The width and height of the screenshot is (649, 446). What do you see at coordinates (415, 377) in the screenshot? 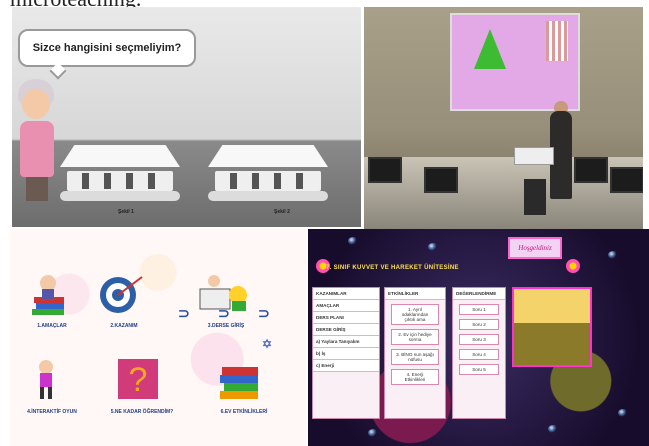
I see `activity-item: 4. Enerji Etkinlikleri` at bounding box center [415, 377].